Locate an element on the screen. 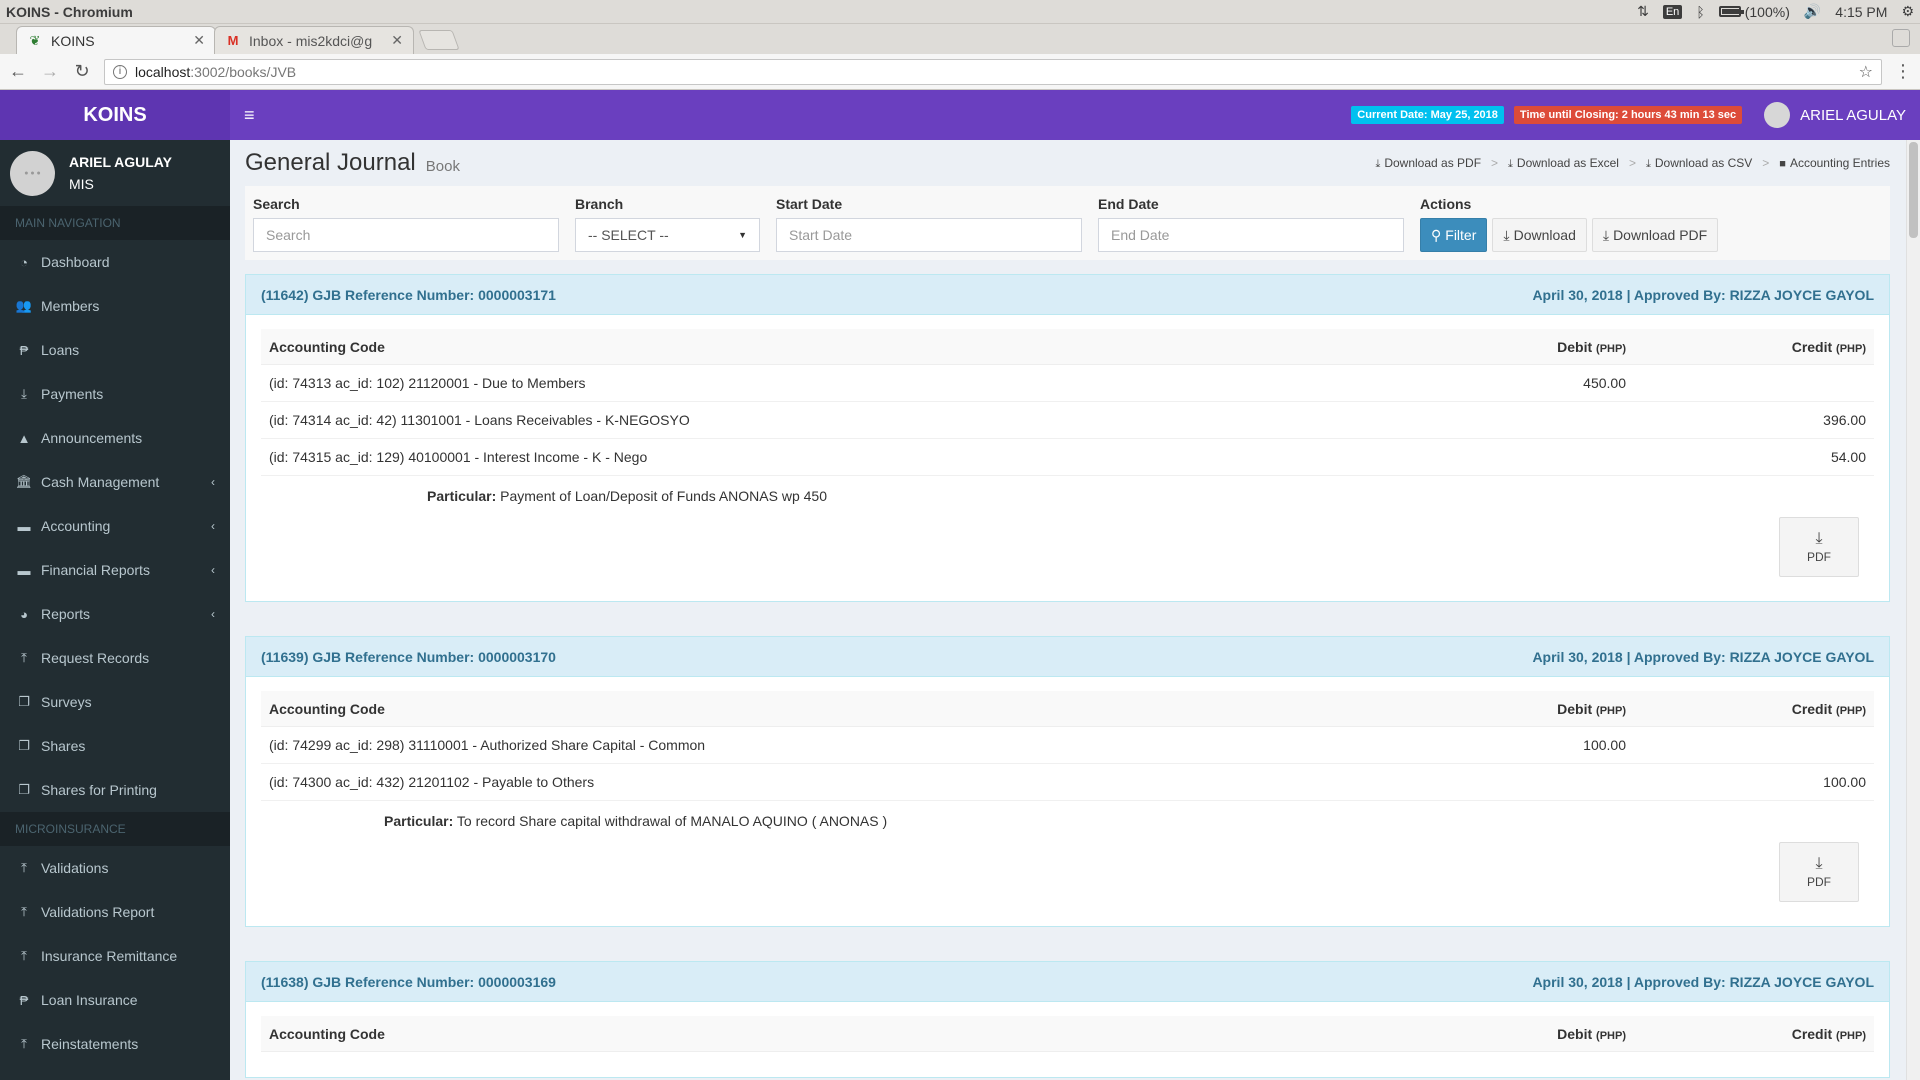 This screenshot has height=1080, width=1920. end-date-input: End Date is located at coordinates (1251, 235).